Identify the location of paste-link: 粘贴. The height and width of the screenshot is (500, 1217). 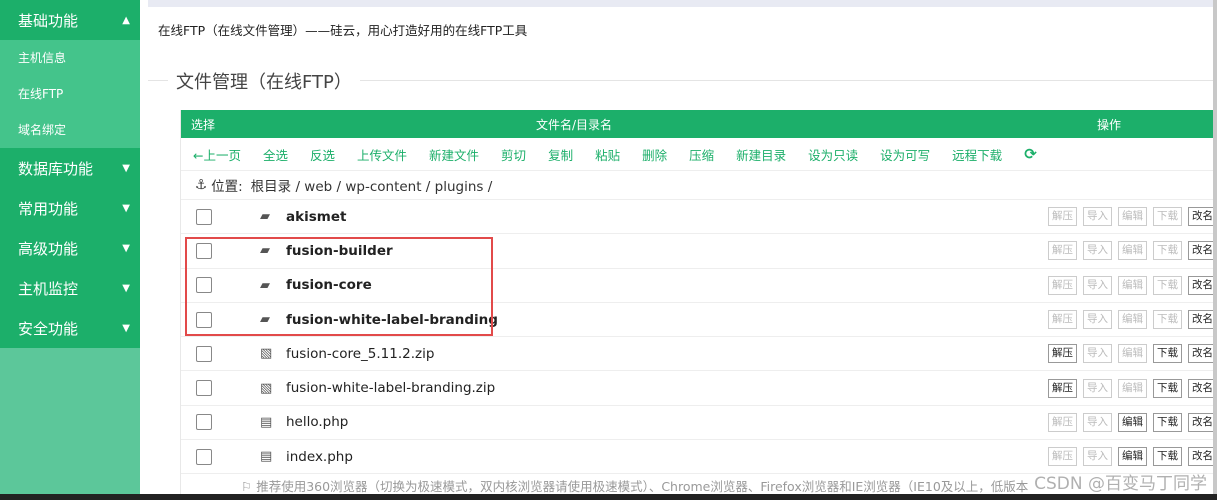
(607, 154).